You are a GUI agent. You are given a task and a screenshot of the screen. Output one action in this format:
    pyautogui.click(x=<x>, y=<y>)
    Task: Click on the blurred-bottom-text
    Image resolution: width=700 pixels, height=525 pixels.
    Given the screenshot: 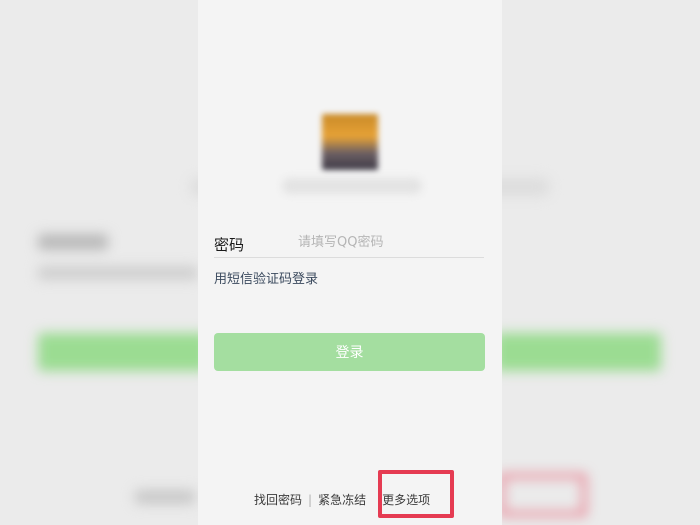 What is the action you would take?
    pyautogui.click(x=165, y=497)
    